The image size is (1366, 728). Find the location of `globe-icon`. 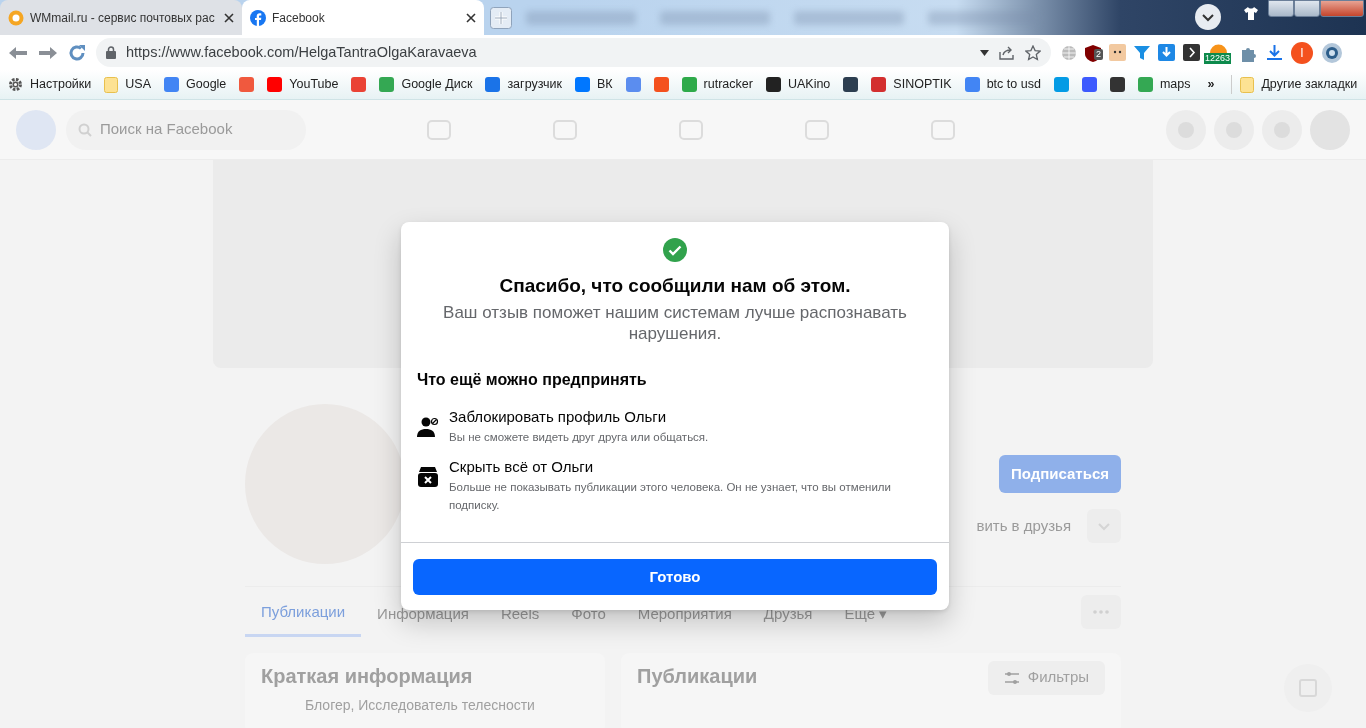

globe-icon is located at coordinates (1069, 52).